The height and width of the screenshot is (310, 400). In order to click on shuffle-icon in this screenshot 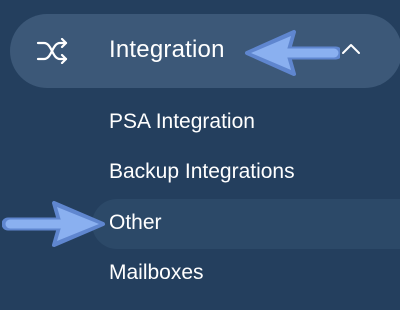, I will do `click(52, 51)`.